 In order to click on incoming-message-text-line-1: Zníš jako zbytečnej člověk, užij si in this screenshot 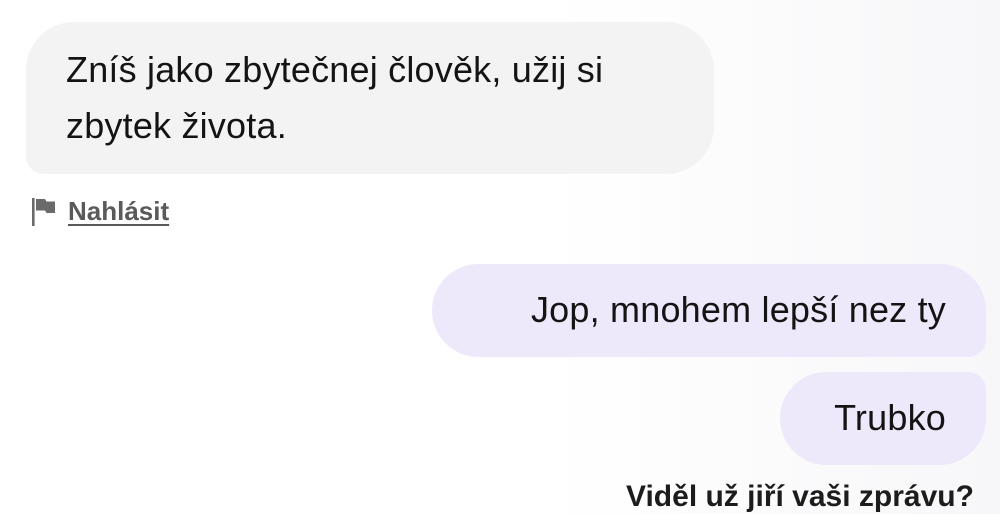, I will do `click(335, 69)`.